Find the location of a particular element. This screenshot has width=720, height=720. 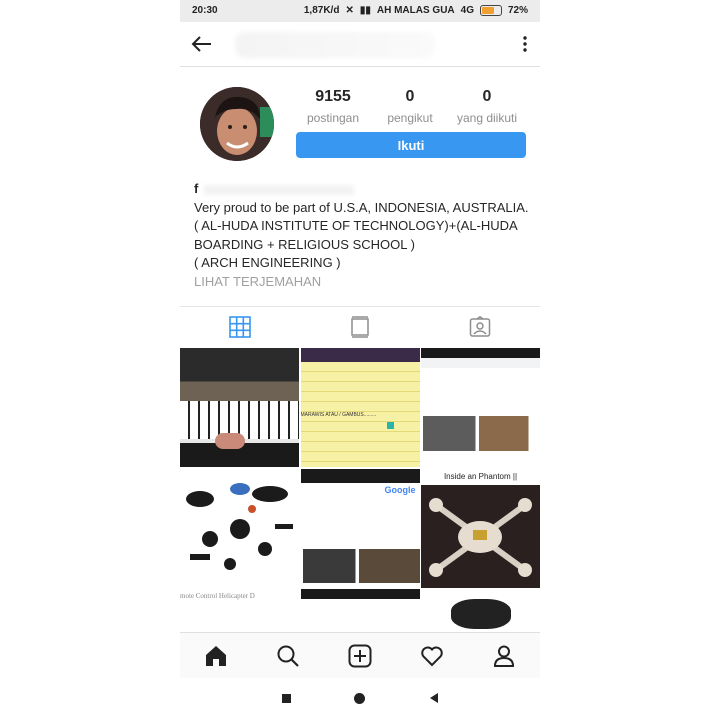

profile-stats: 9155 postingan 0 pengikut 0 yang diikuti is located at coordinates (410, 106).